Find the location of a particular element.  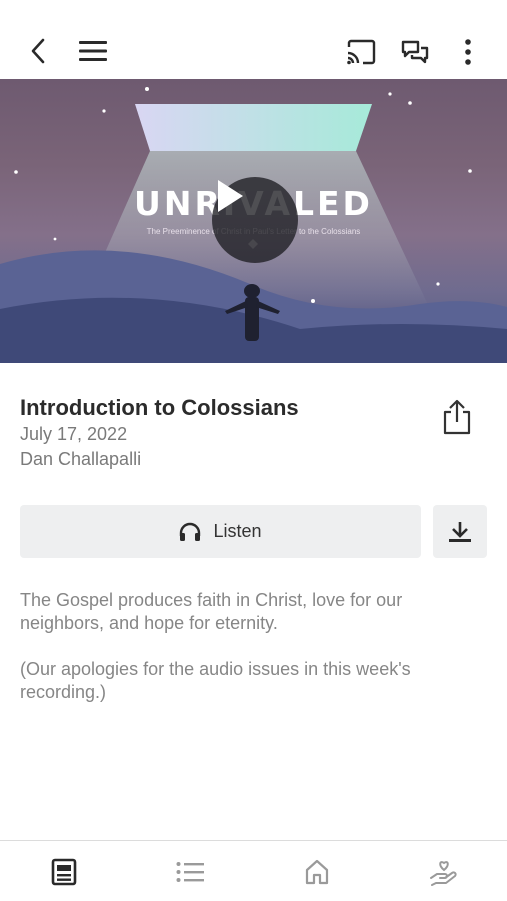

share-icon is located at coordinates (457, 417).